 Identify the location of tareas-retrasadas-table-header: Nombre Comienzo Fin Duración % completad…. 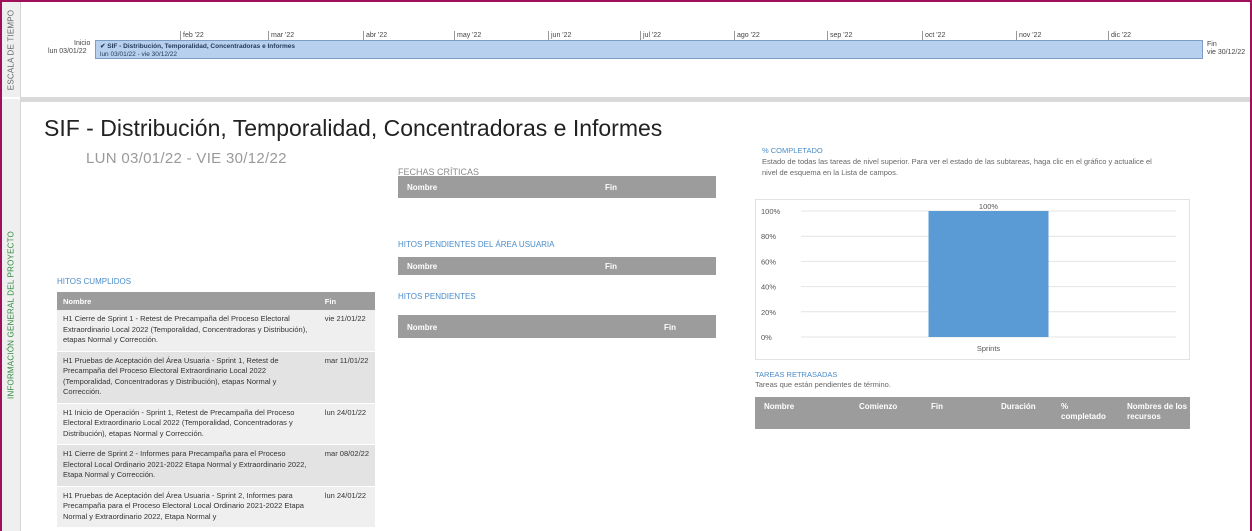
(972, 413).